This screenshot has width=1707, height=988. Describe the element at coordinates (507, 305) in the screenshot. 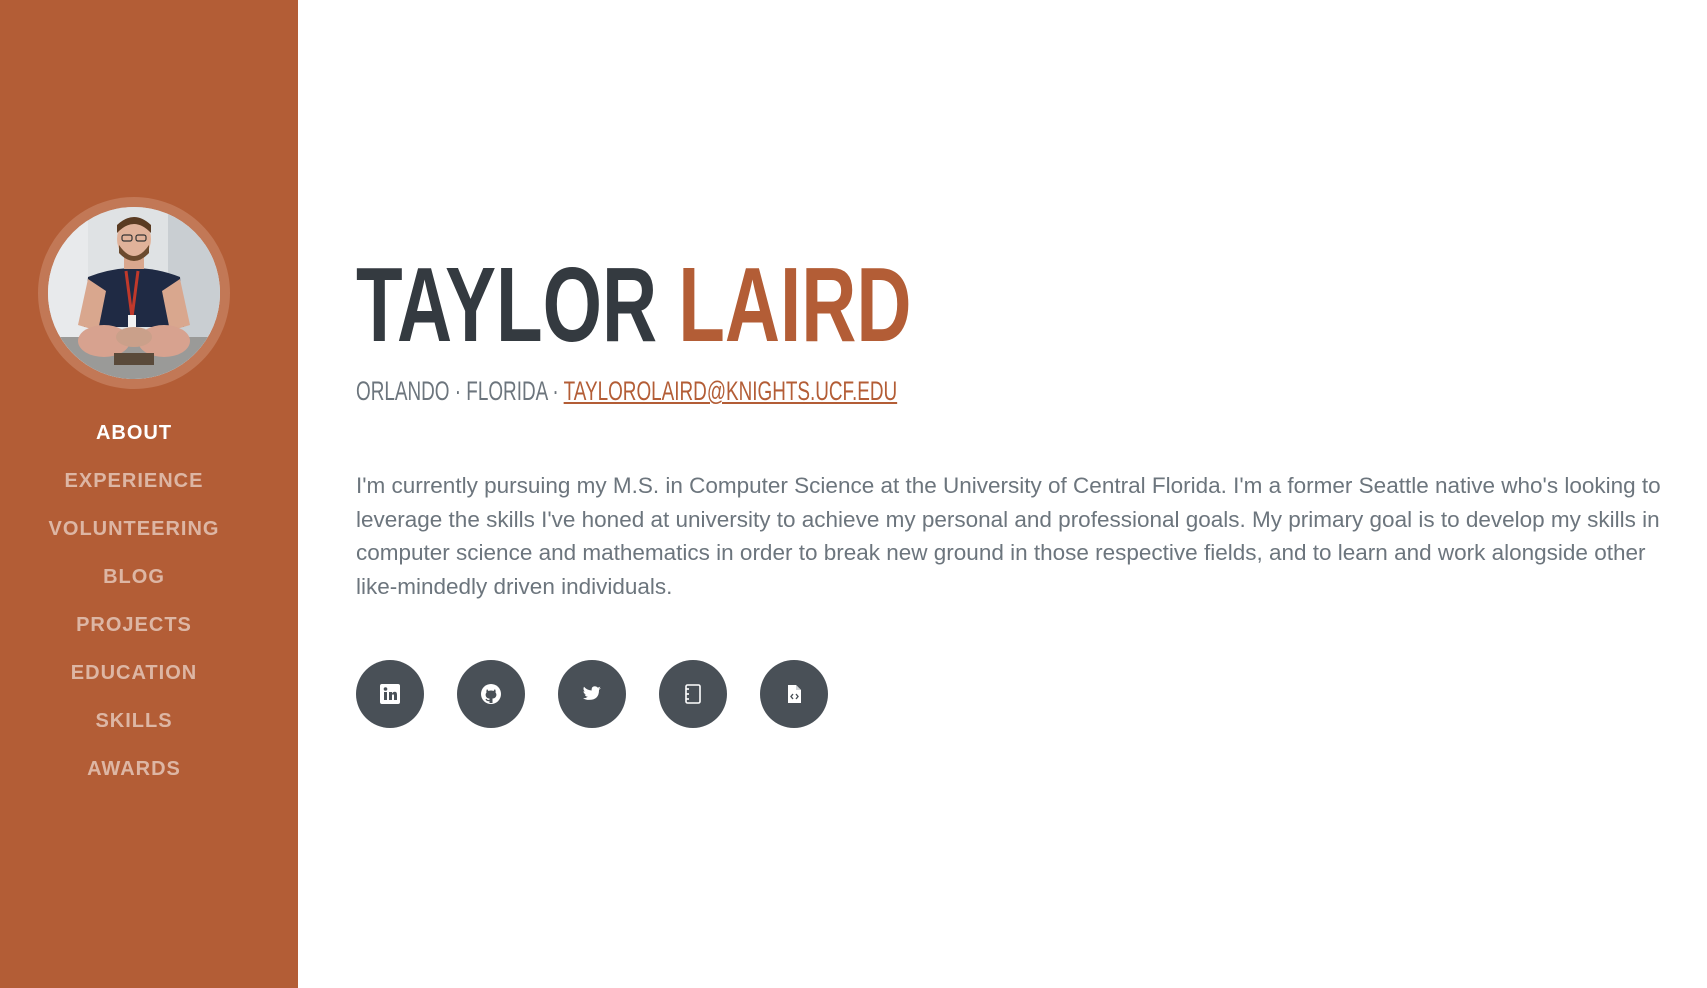

I see `first-name: TAYLOR` at that location.